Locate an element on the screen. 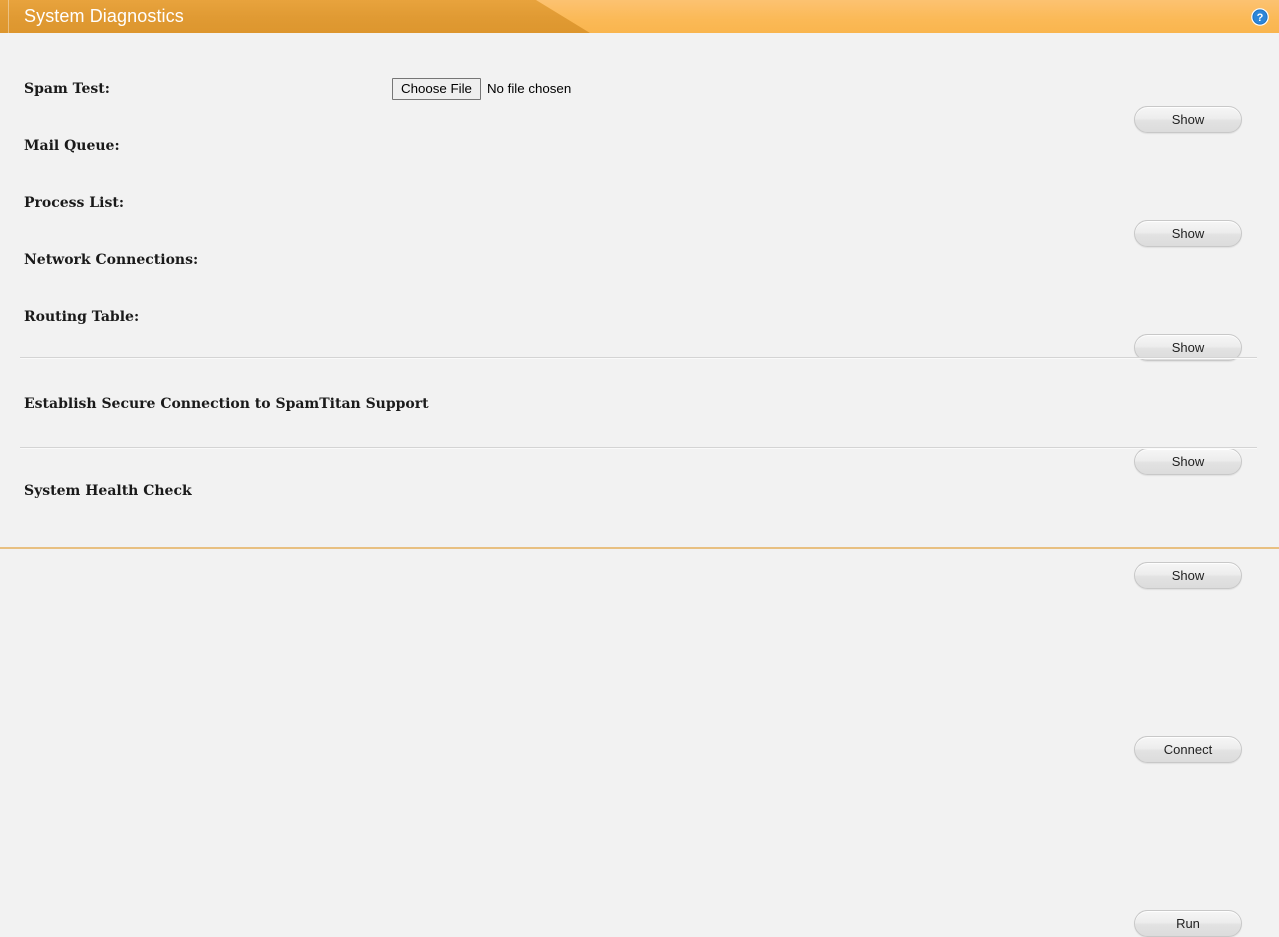 This screenshot has height=937, width=1279. run-health-check-button: Run is located at coordinates (1188, 923).